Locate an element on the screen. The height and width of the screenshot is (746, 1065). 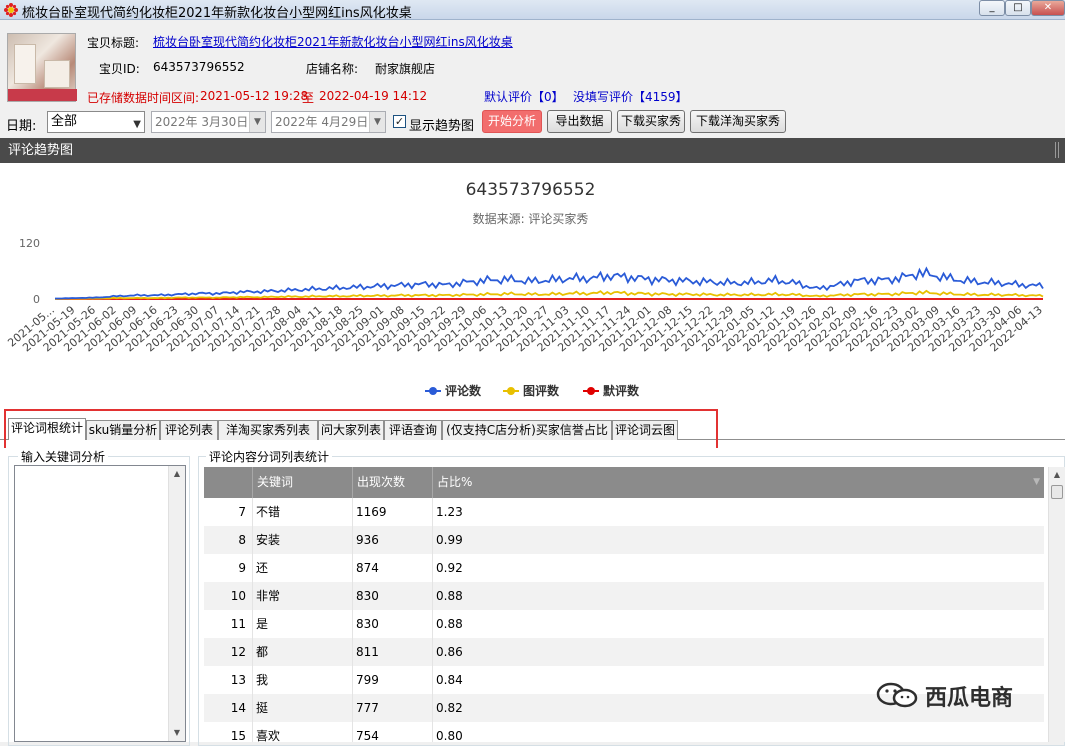
start-date-picker: 2022年 3月30日 ▼ is located at coordinates (208, 122).